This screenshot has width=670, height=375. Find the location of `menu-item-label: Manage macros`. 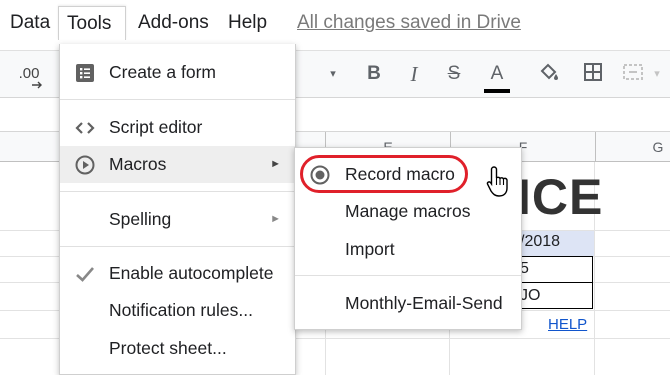

menu-item-label: Manage macros is located at coordinates (408, 211).